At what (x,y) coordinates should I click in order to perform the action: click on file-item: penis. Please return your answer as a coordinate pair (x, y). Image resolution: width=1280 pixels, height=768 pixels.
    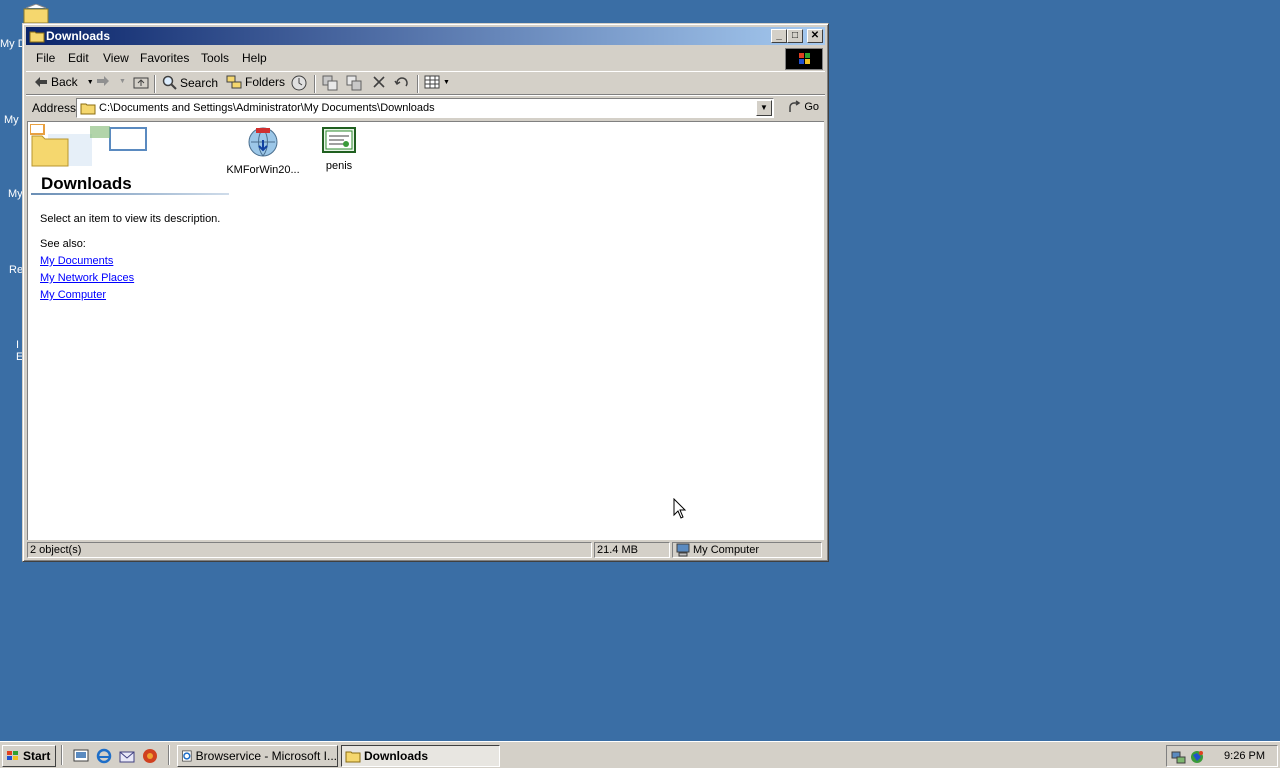
    Looking at the image, I should click on (339, 149).